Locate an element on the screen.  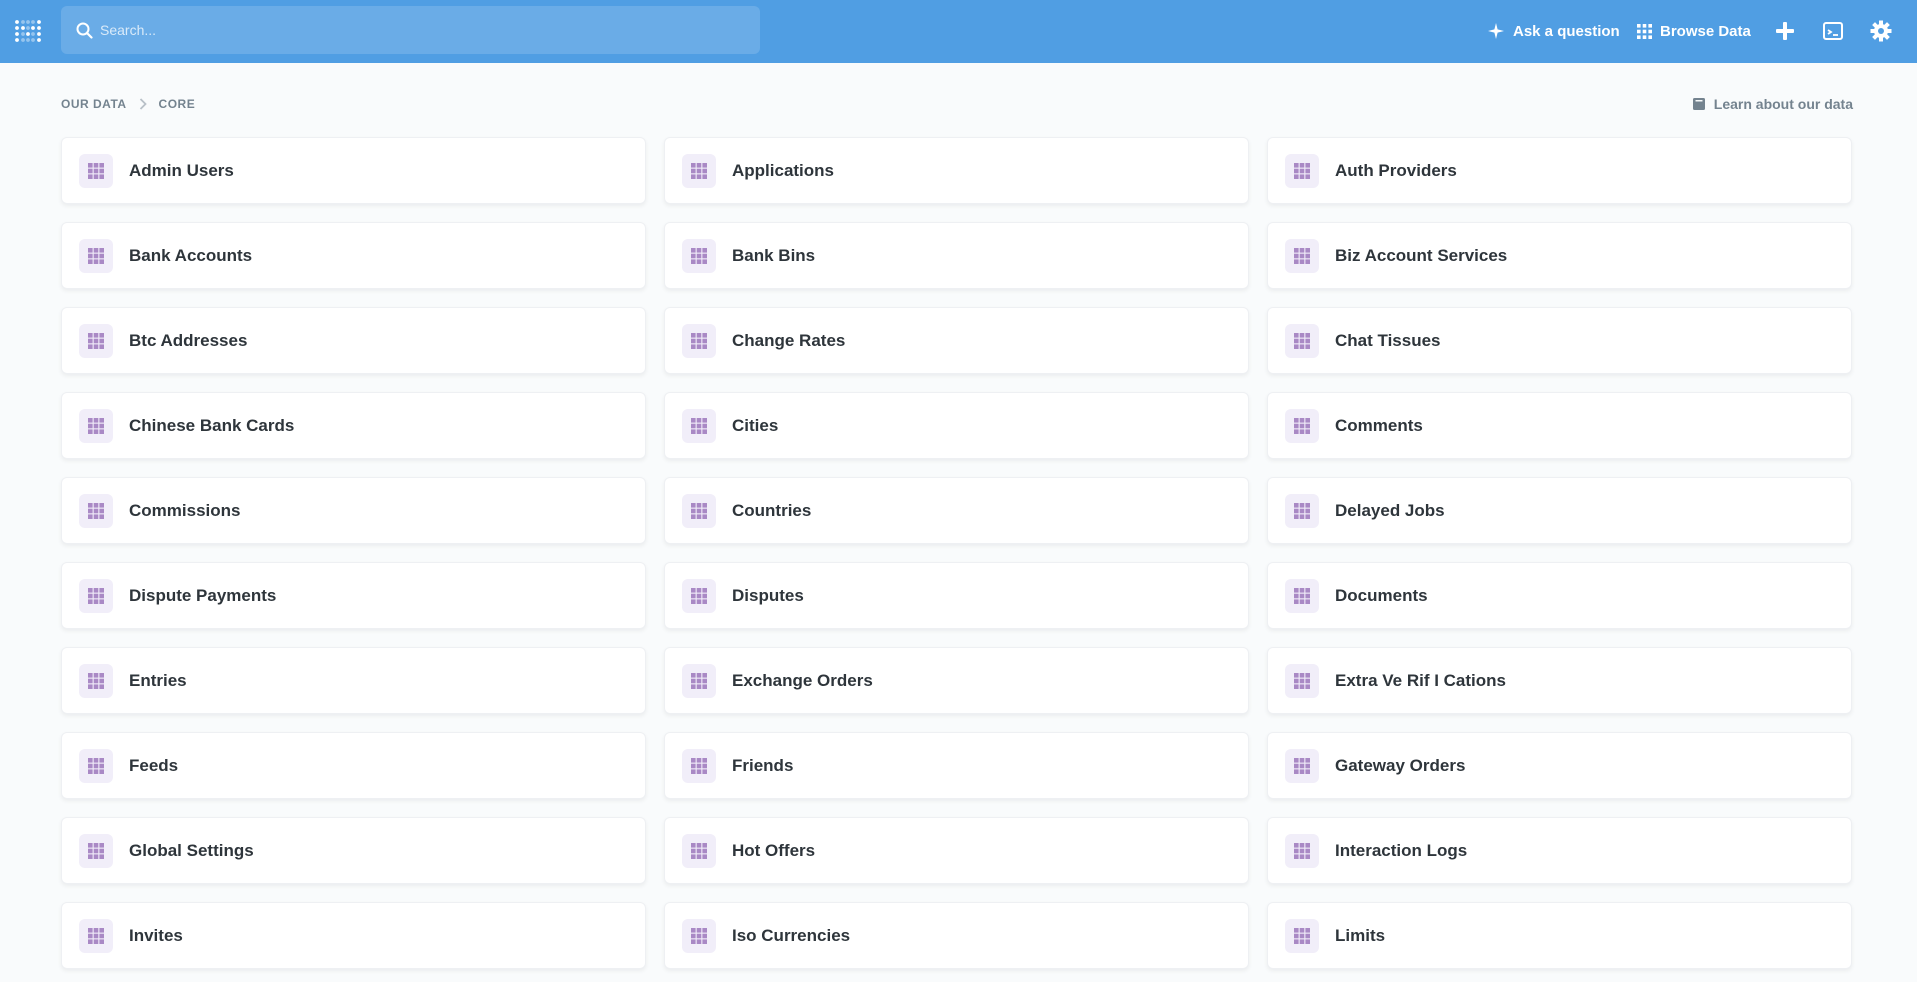
table-card: Gateway Orders is located at coordinates (1559, 765).